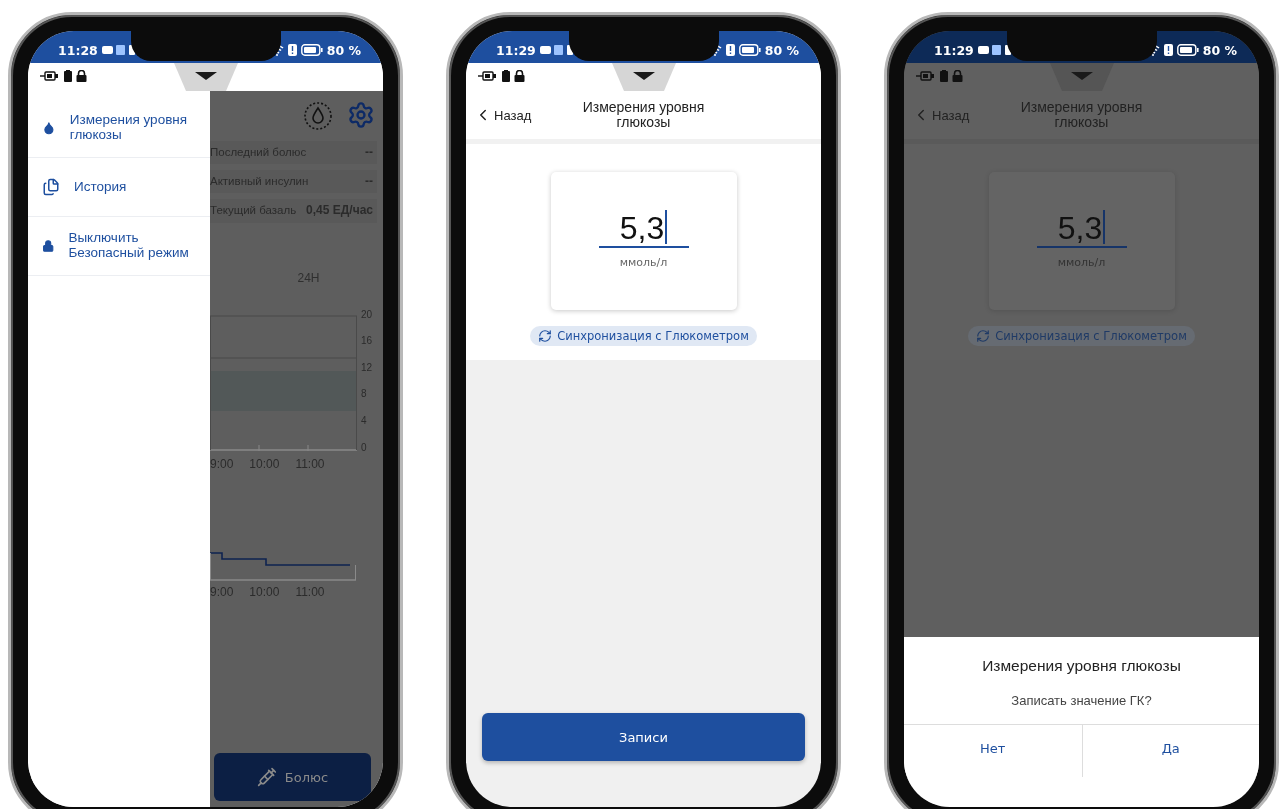 The width and height of the screenshot is (1279, 809). What do you see at coordinates (49, 128) in the screenshot?
I see `drop-icon` at bounding box center [49, 128].